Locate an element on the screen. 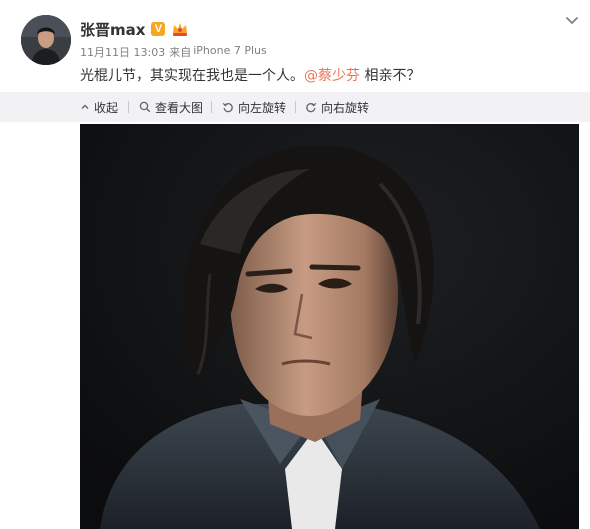 This screenshot has width=590, height=529. post-device: iPhone 7 Plus is located at coordinates (230, 50).